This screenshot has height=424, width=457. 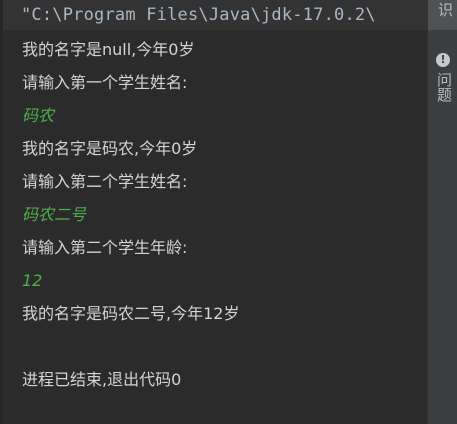 What do you see at coordinates (131, 313) in the screenshot?
I see `console-line-9: 我的名字是码农二号,今年12岁` at bounding box center [131, 313].